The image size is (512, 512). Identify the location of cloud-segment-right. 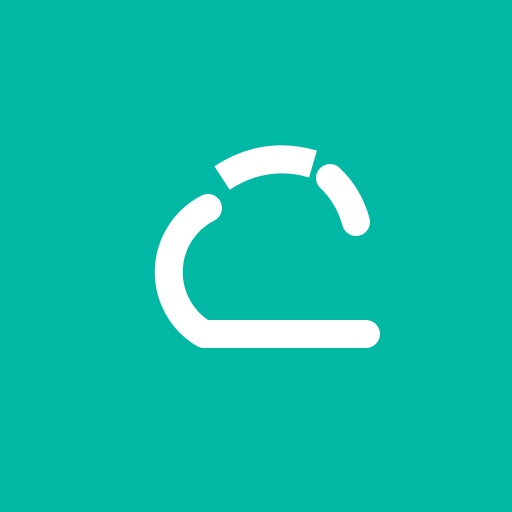
(343, 200).